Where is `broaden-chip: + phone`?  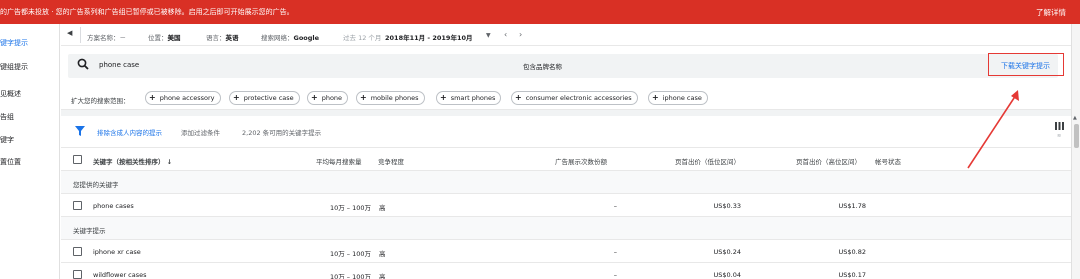
broaden-chip: + phone is located at coordinates (328, 98).